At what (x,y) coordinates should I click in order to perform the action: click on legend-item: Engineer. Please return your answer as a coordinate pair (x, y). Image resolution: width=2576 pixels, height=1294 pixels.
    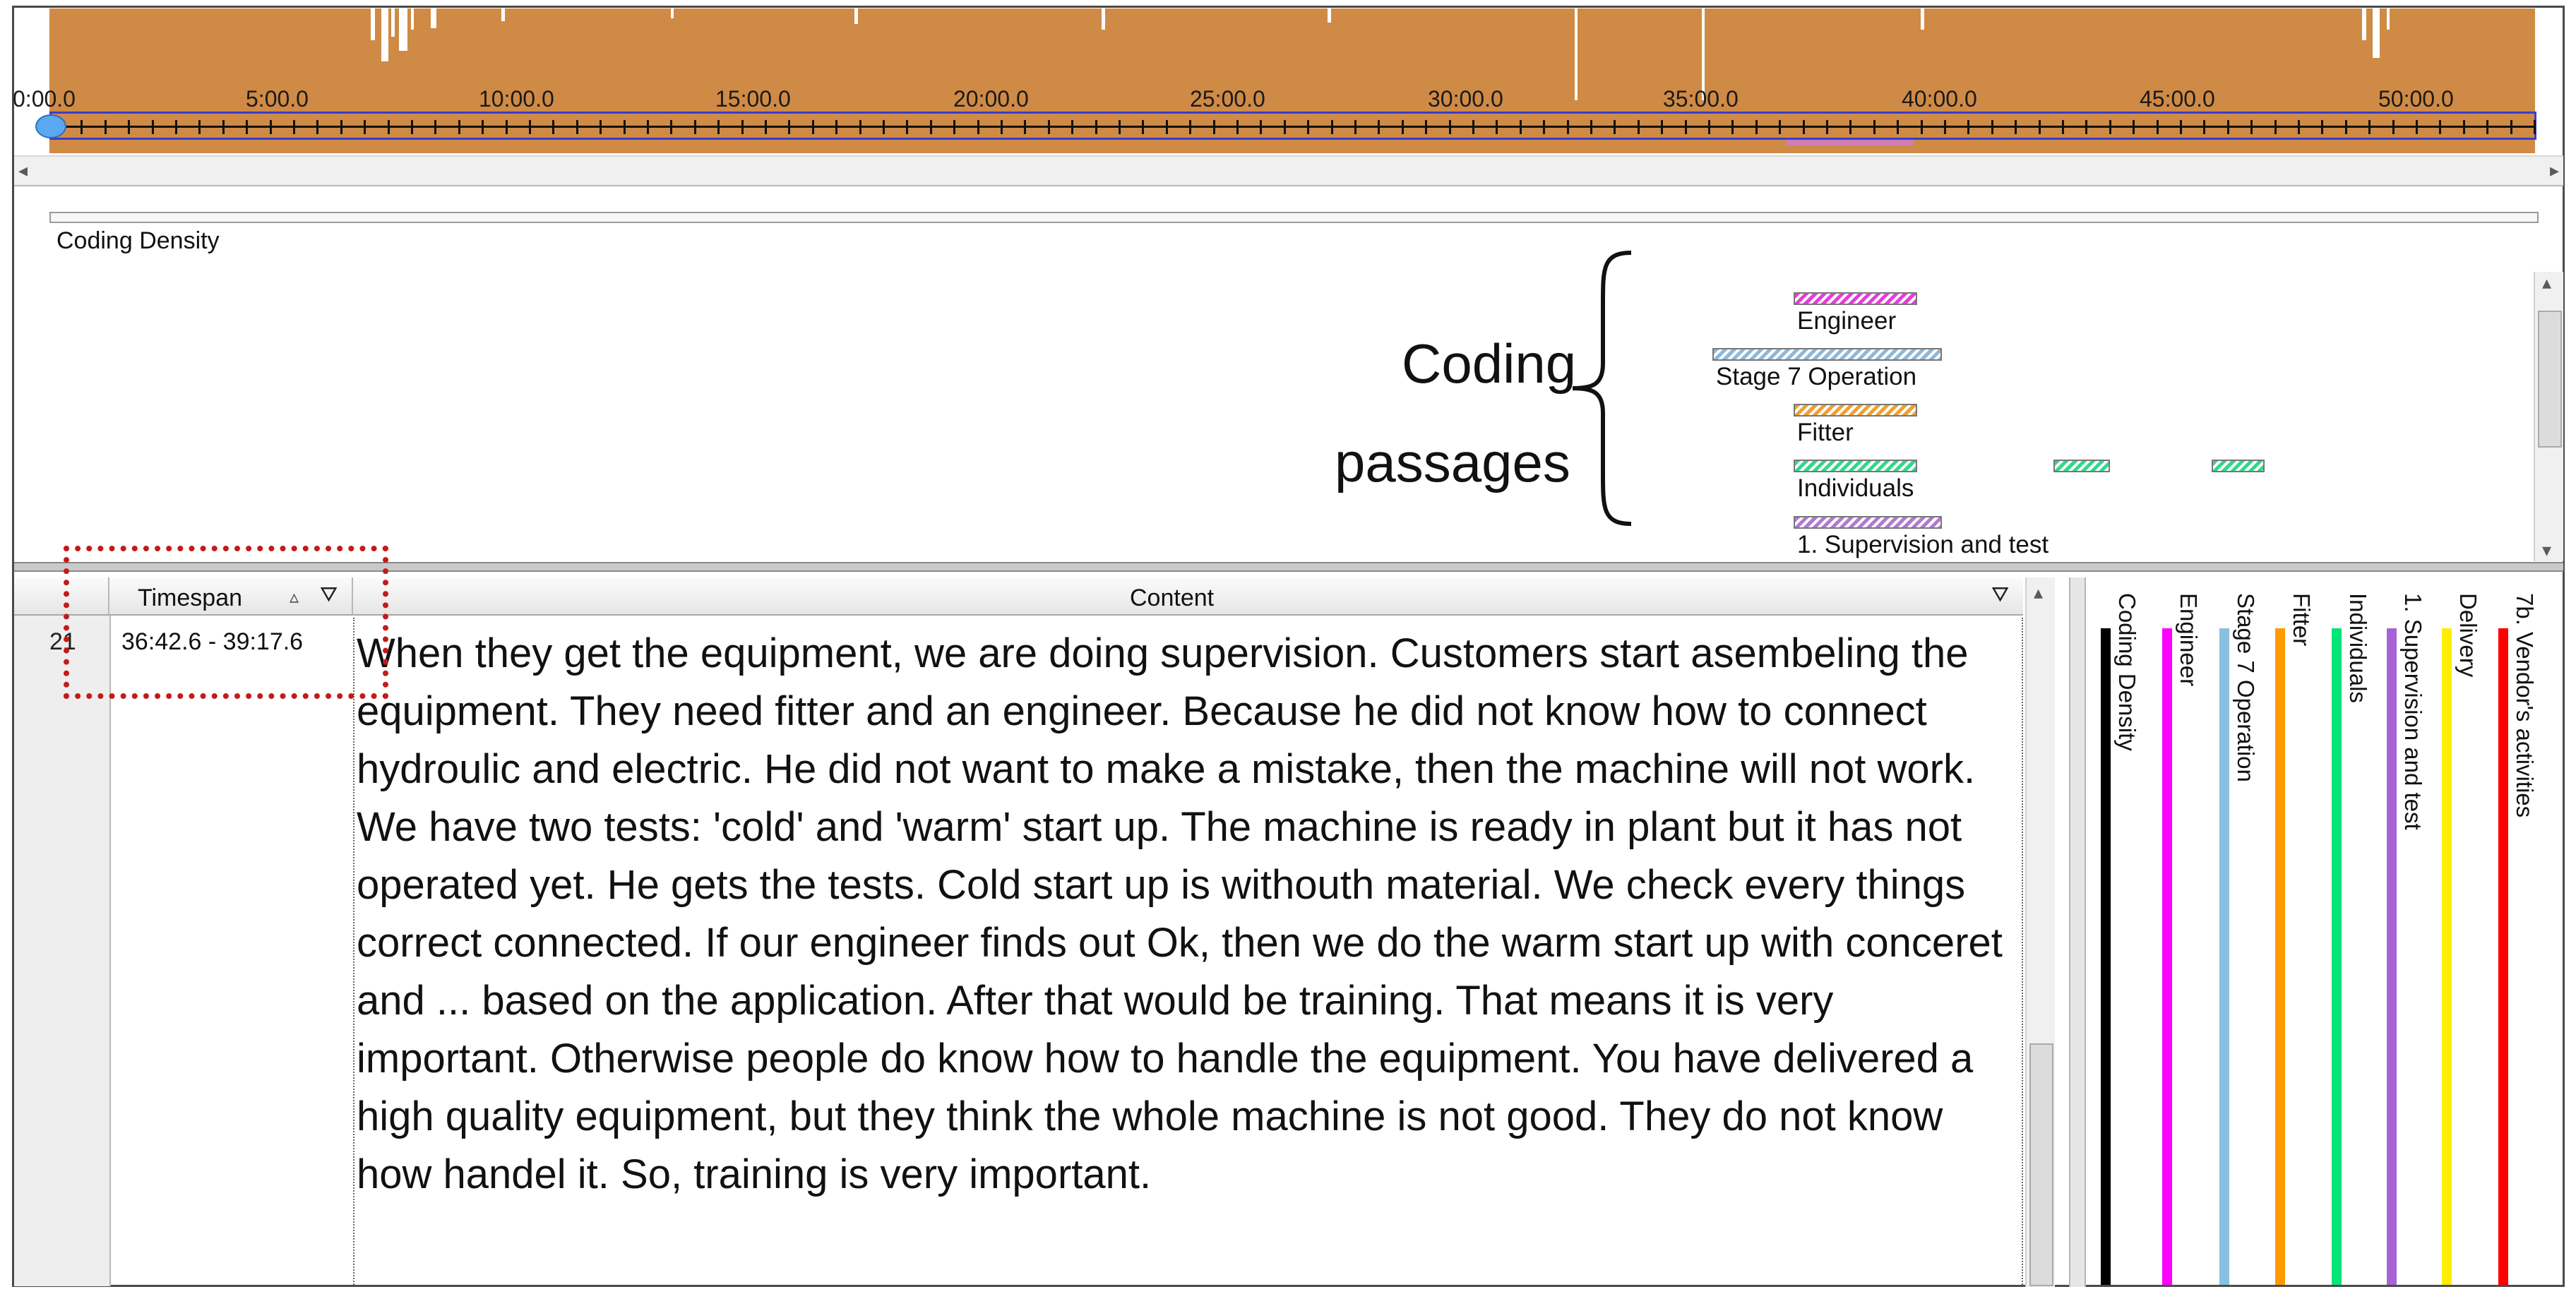
    Looking at the image, I should click on (2182, 939).